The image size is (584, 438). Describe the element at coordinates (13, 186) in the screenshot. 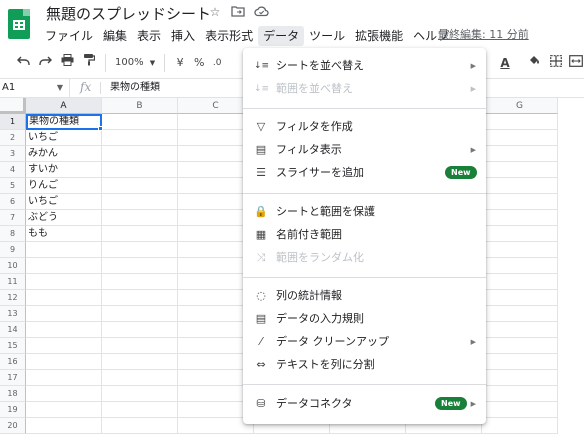

I see `row-header: 5` at that location.